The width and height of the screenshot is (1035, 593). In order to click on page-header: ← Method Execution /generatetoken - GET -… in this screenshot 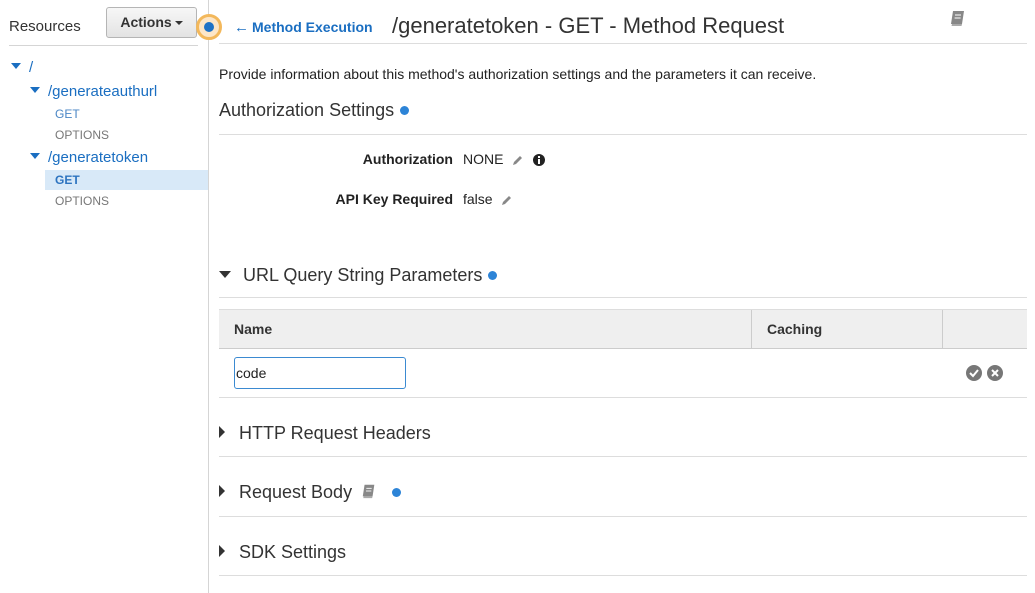, I will do `click(623, 22)`.